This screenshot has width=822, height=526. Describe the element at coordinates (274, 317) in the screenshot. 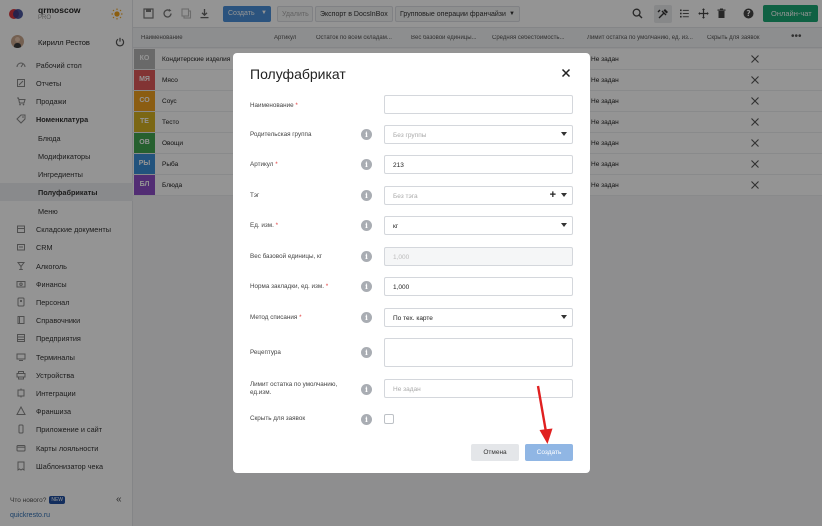

I see `write-off-method-label-text: Метод списания` at that location.